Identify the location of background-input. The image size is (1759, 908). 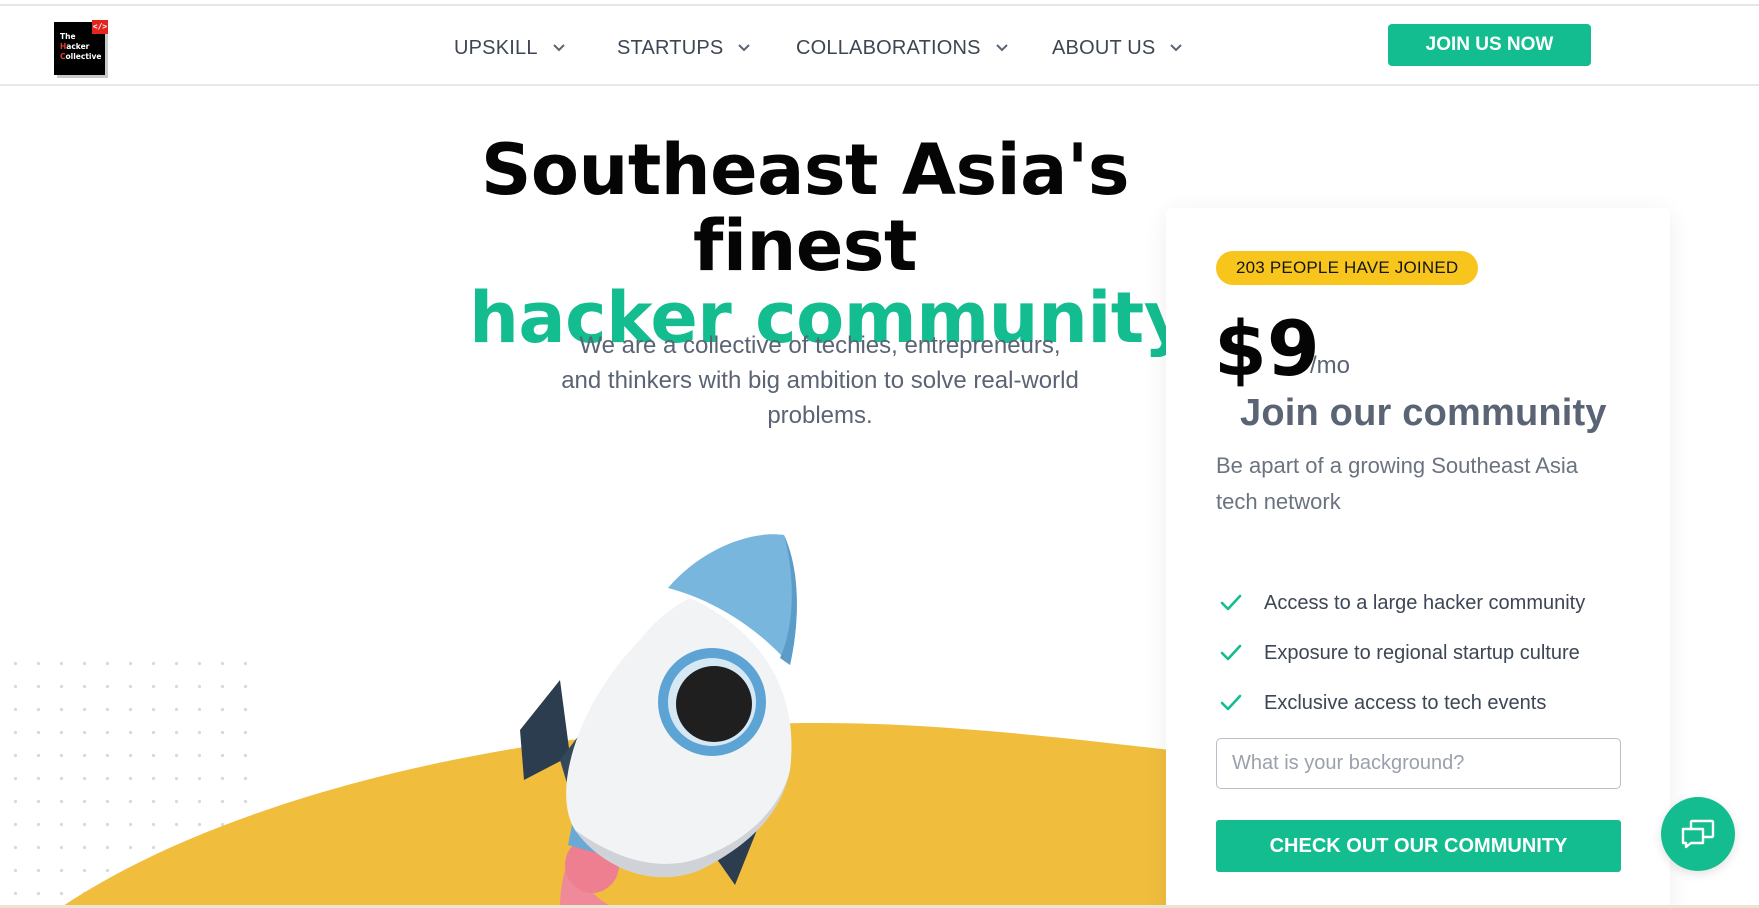
(1418, 763).